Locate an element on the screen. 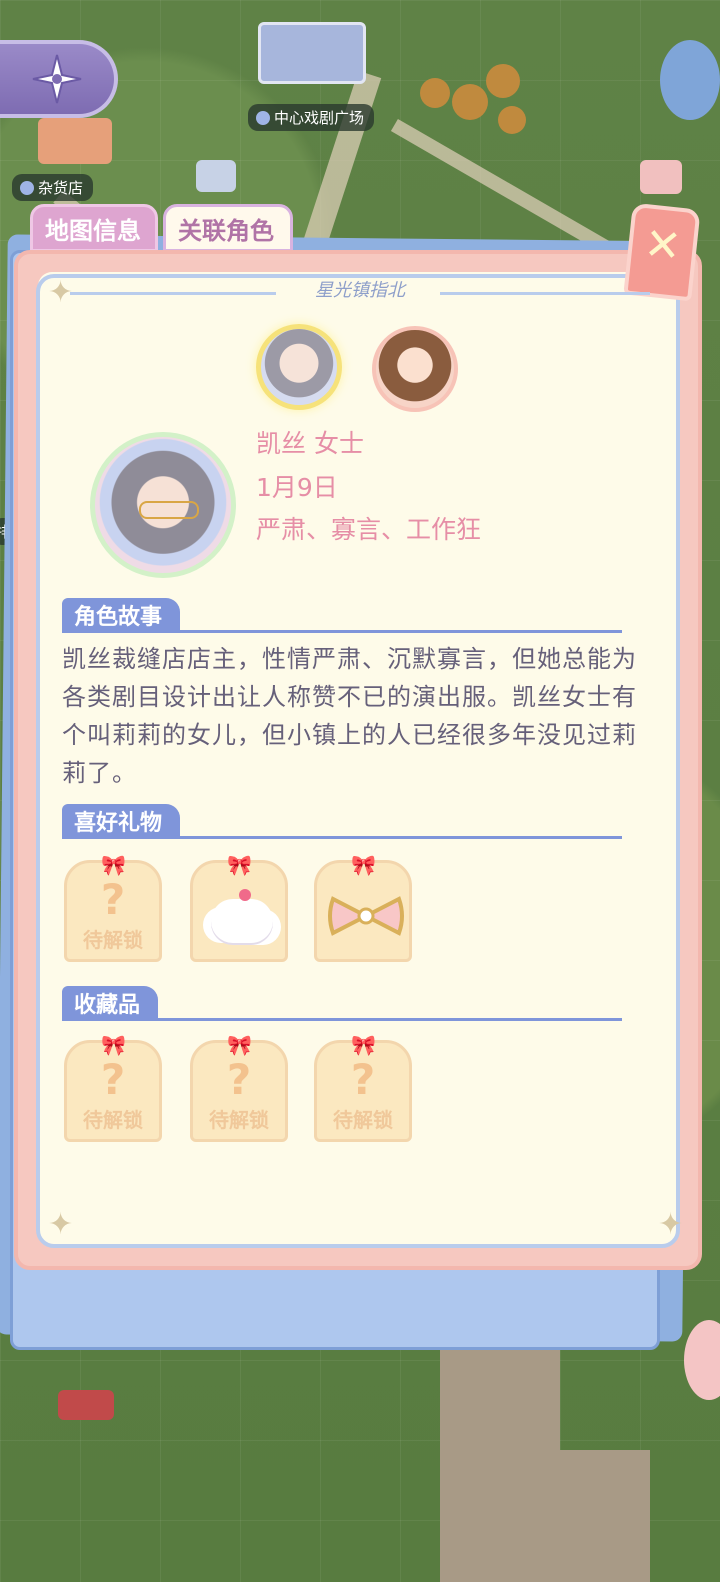 The width and height of the screenshot is (720, 1582). compass-icon is located at coordinates (57, 79).